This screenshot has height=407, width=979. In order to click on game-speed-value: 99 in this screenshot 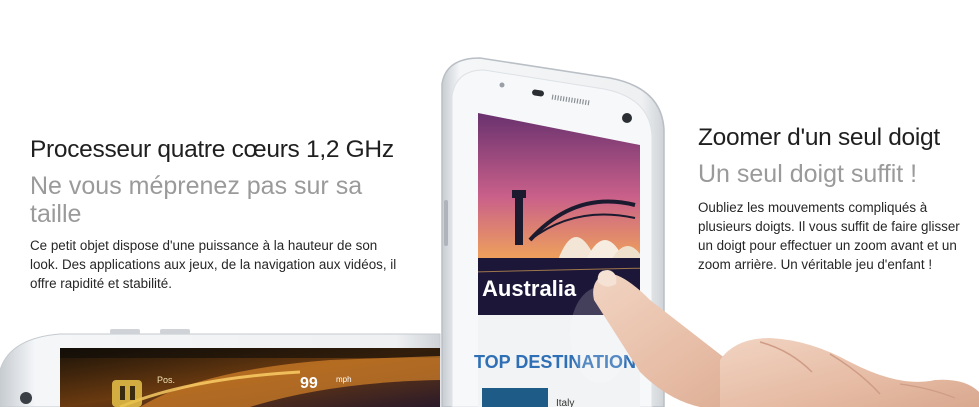, I will do `click(309, 383)`.